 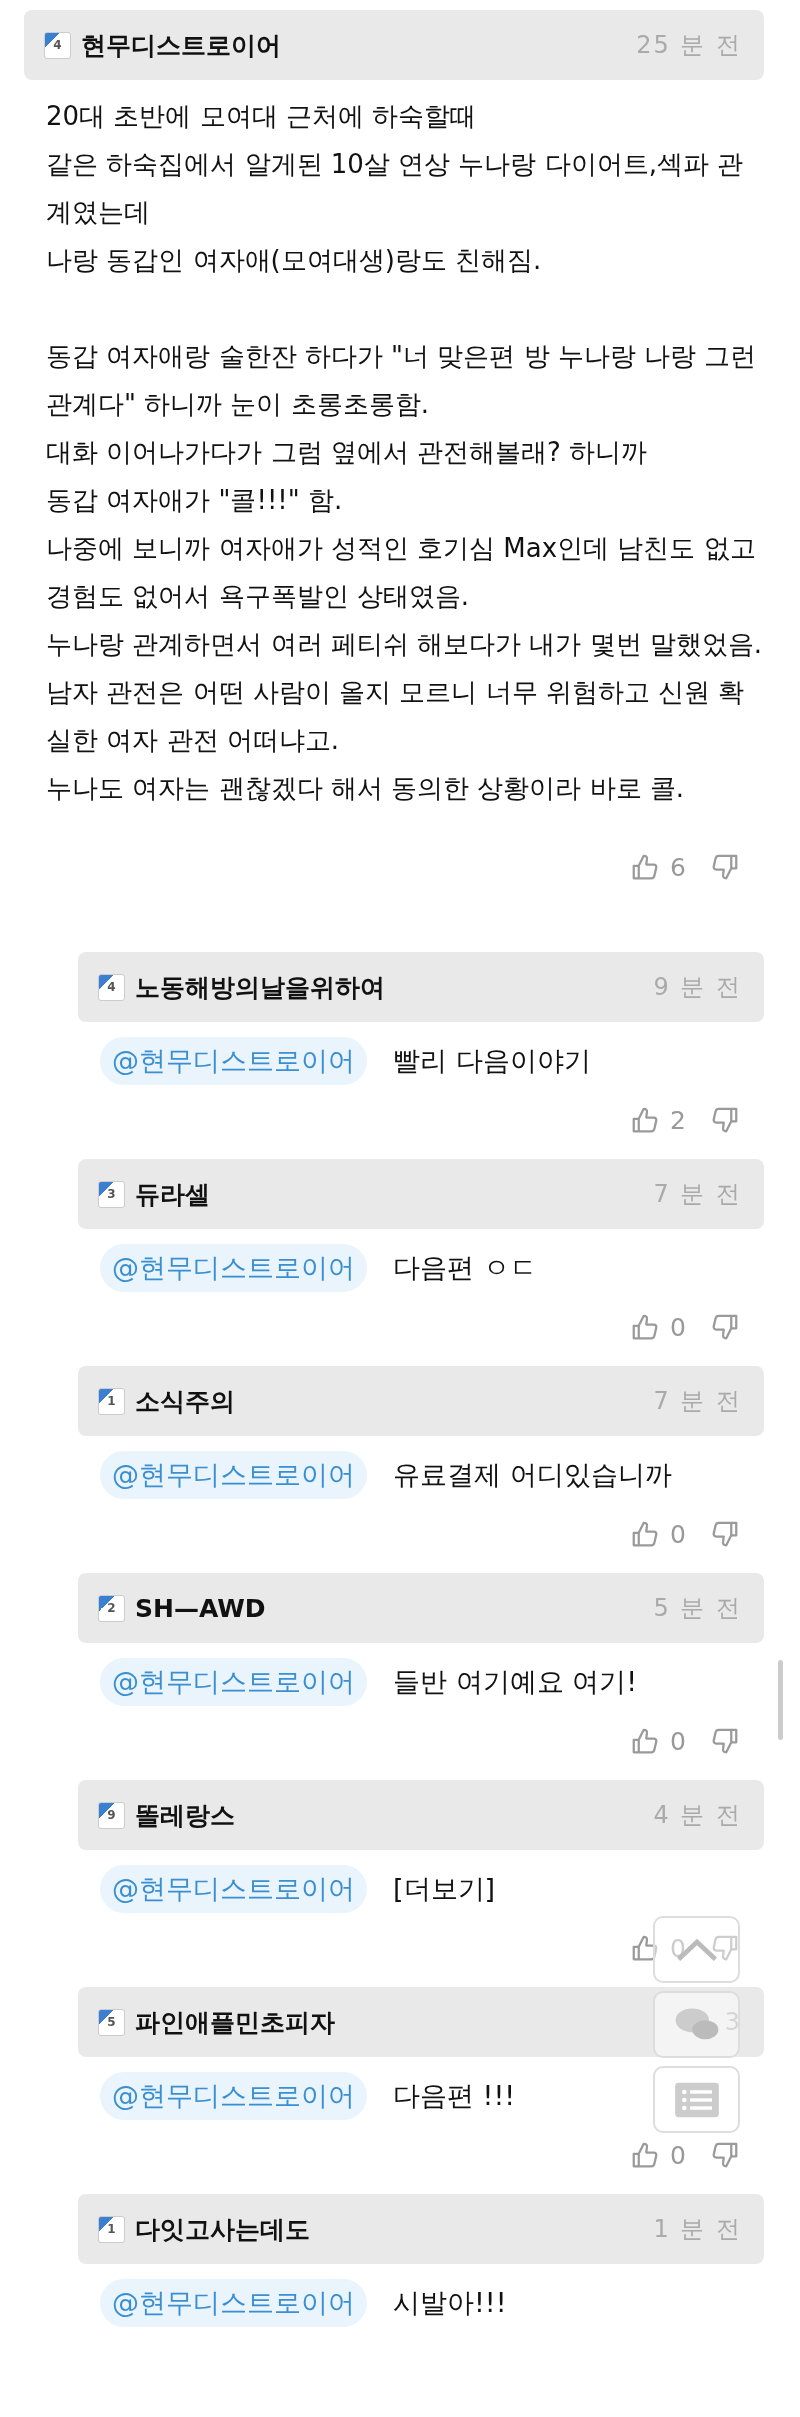 What do you see at coordinates (347, 452) in the screenshot?
I see `comment-text: 대화 이어나가다가 그럼 옆에서 관전해볼래? 하니까` at bounding box center [347, 452].